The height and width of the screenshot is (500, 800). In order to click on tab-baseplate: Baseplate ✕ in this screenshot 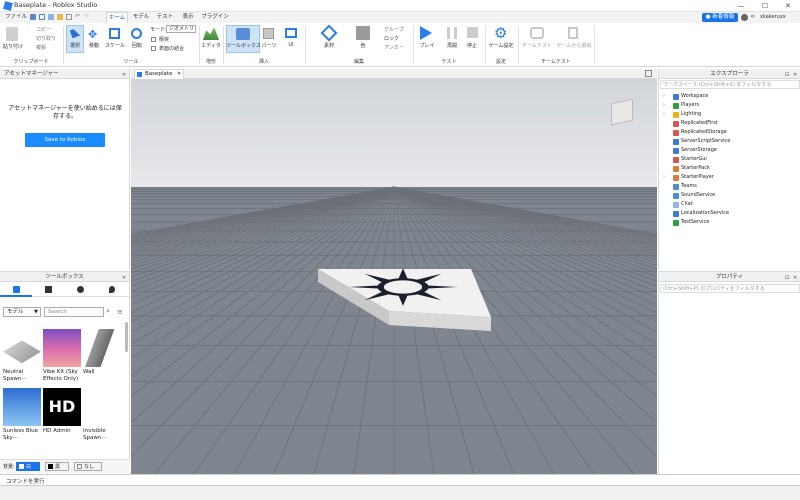, I will do `click(159, 74)`.